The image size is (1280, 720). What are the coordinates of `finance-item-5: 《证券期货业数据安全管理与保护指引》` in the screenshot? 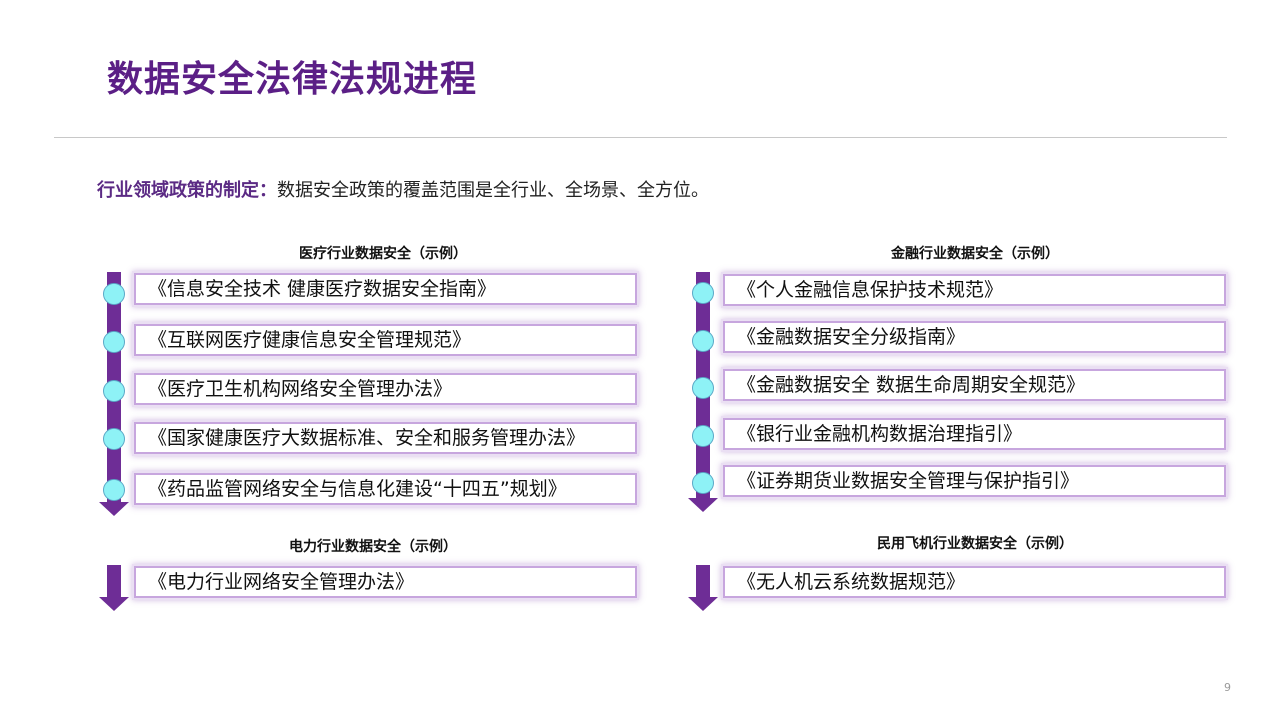 It's located at (974, 481).